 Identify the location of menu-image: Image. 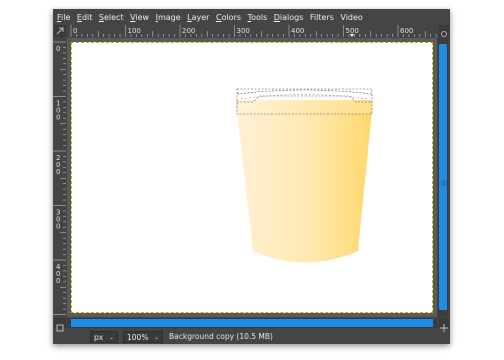
(168, 17).